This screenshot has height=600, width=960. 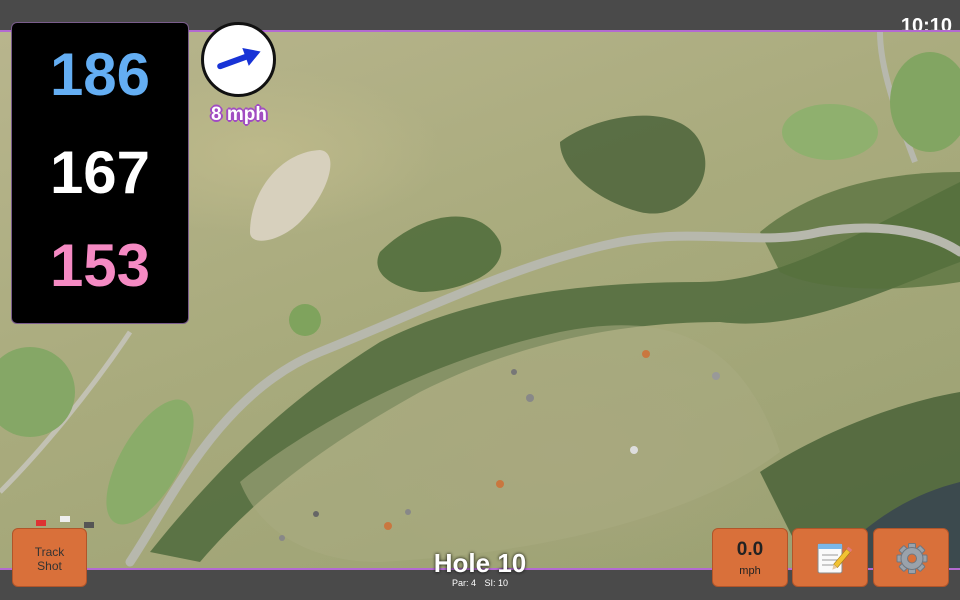 I want to click on speed-value: 0.0, so click(x=750, y=549).